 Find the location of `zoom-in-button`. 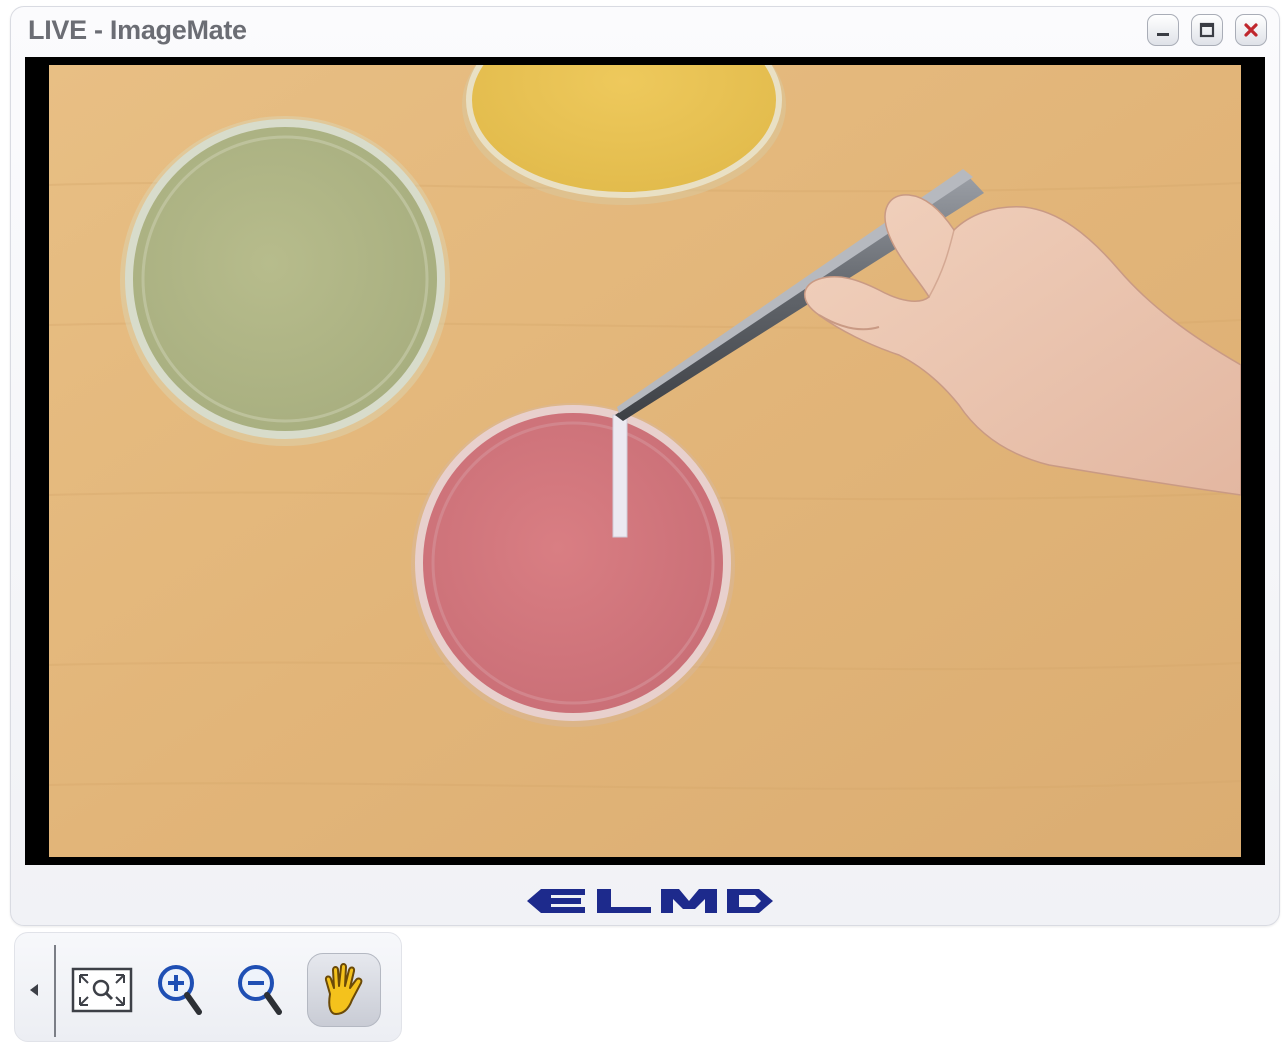

zoom-in-button is located at coordinates (180, 990).